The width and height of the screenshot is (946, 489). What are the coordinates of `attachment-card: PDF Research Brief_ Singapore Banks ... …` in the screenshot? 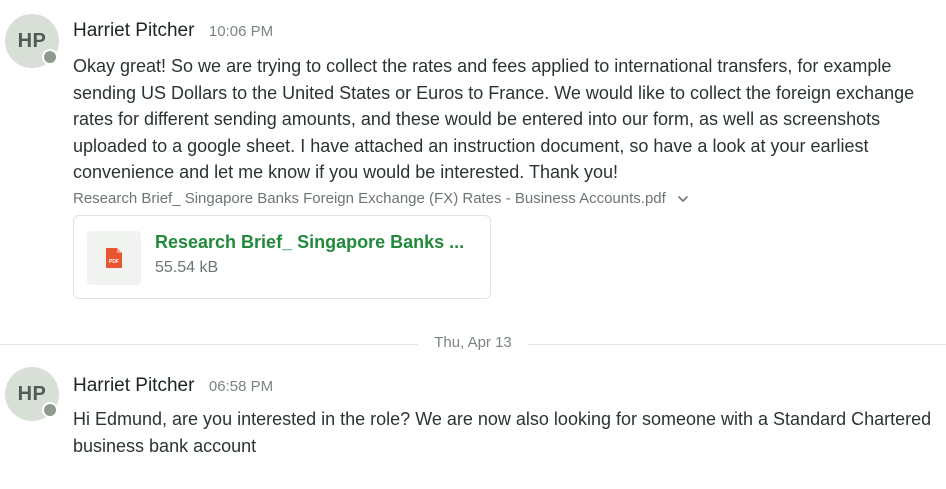 It's located at (282, 257).